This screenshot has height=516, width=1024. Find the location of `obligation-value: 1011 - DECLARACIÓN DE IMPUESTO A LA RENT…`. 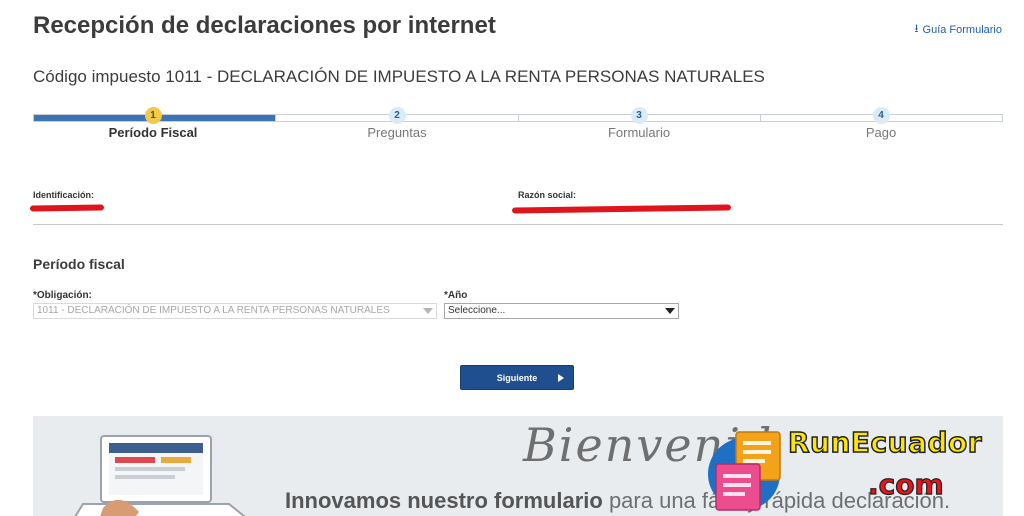

obligation-value: 1011 - DECLARACIÓN DE IMPUESTO A LA RENT… is located at coordinates (213, 310).